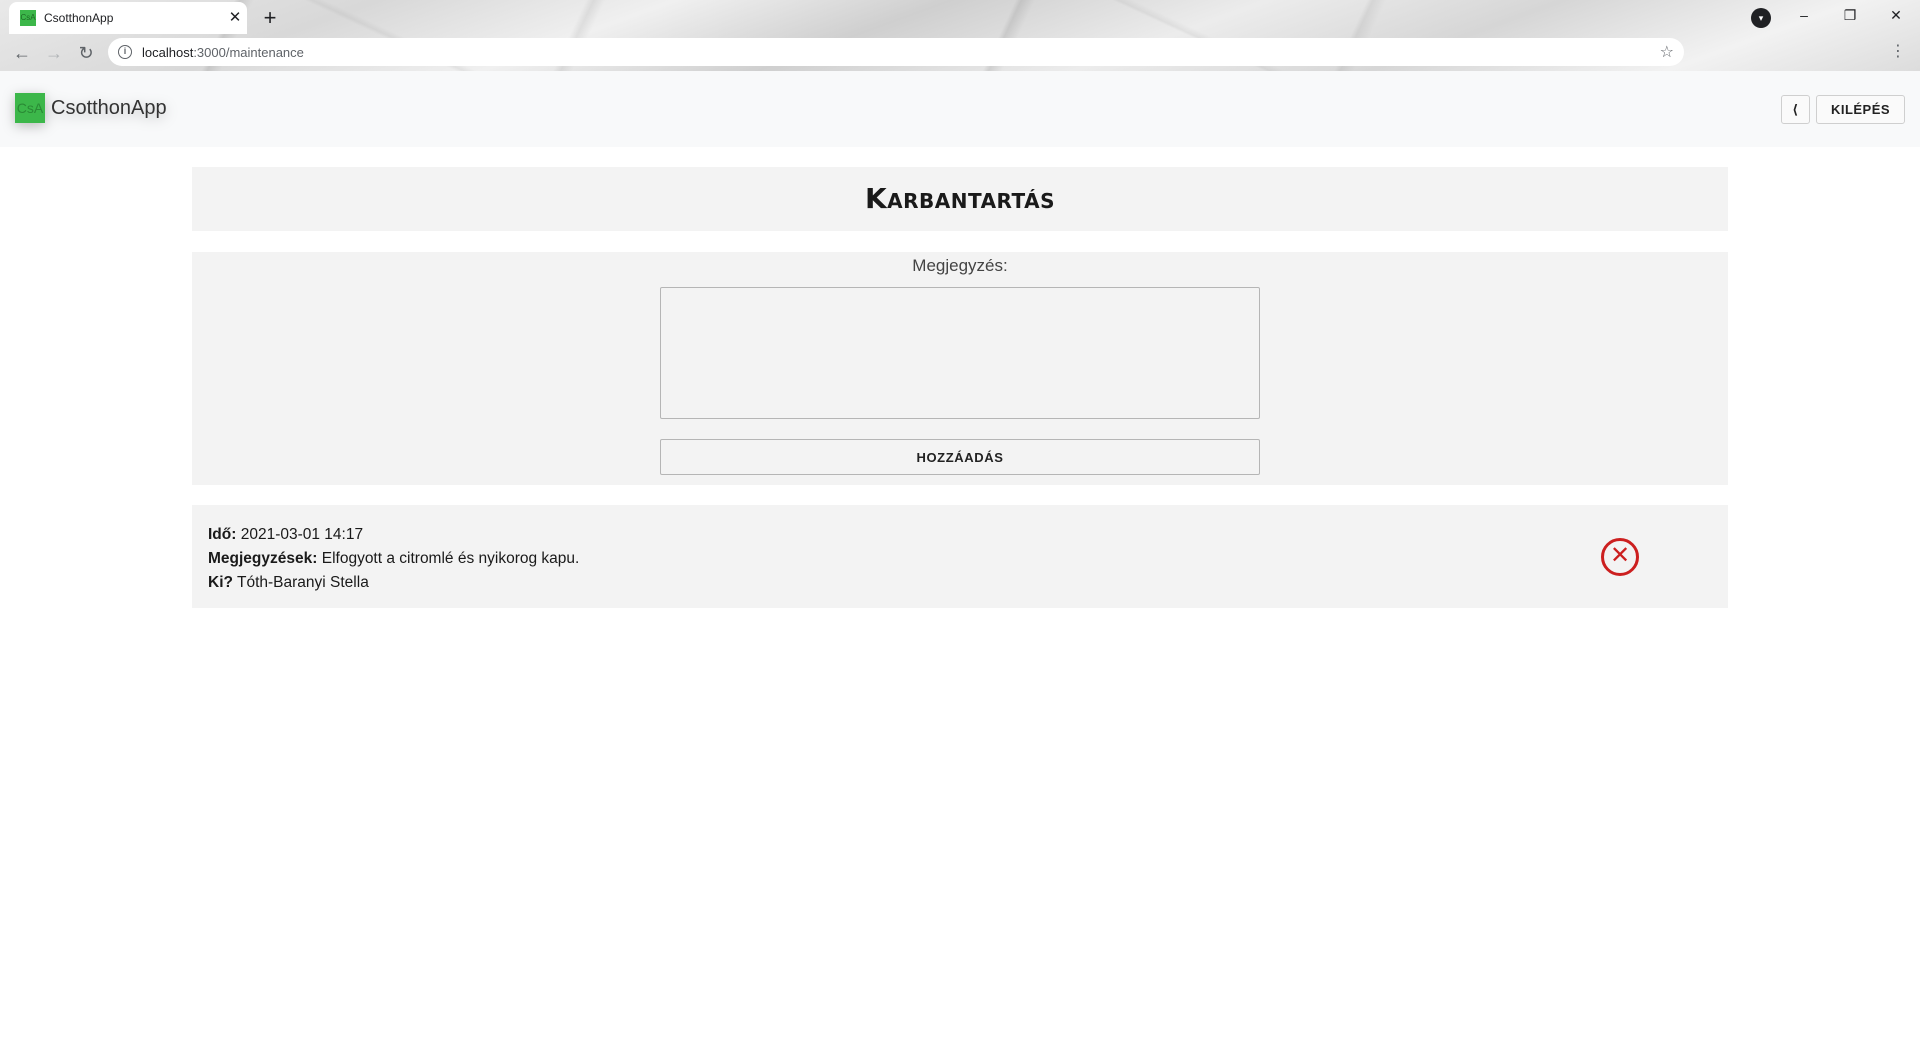 The height and width of the screenshot is (1040, 1920). Describe the element at coordinates (1620, 557) in the screenshot. I see `delete-circle-x-icon: ✕` at that location.